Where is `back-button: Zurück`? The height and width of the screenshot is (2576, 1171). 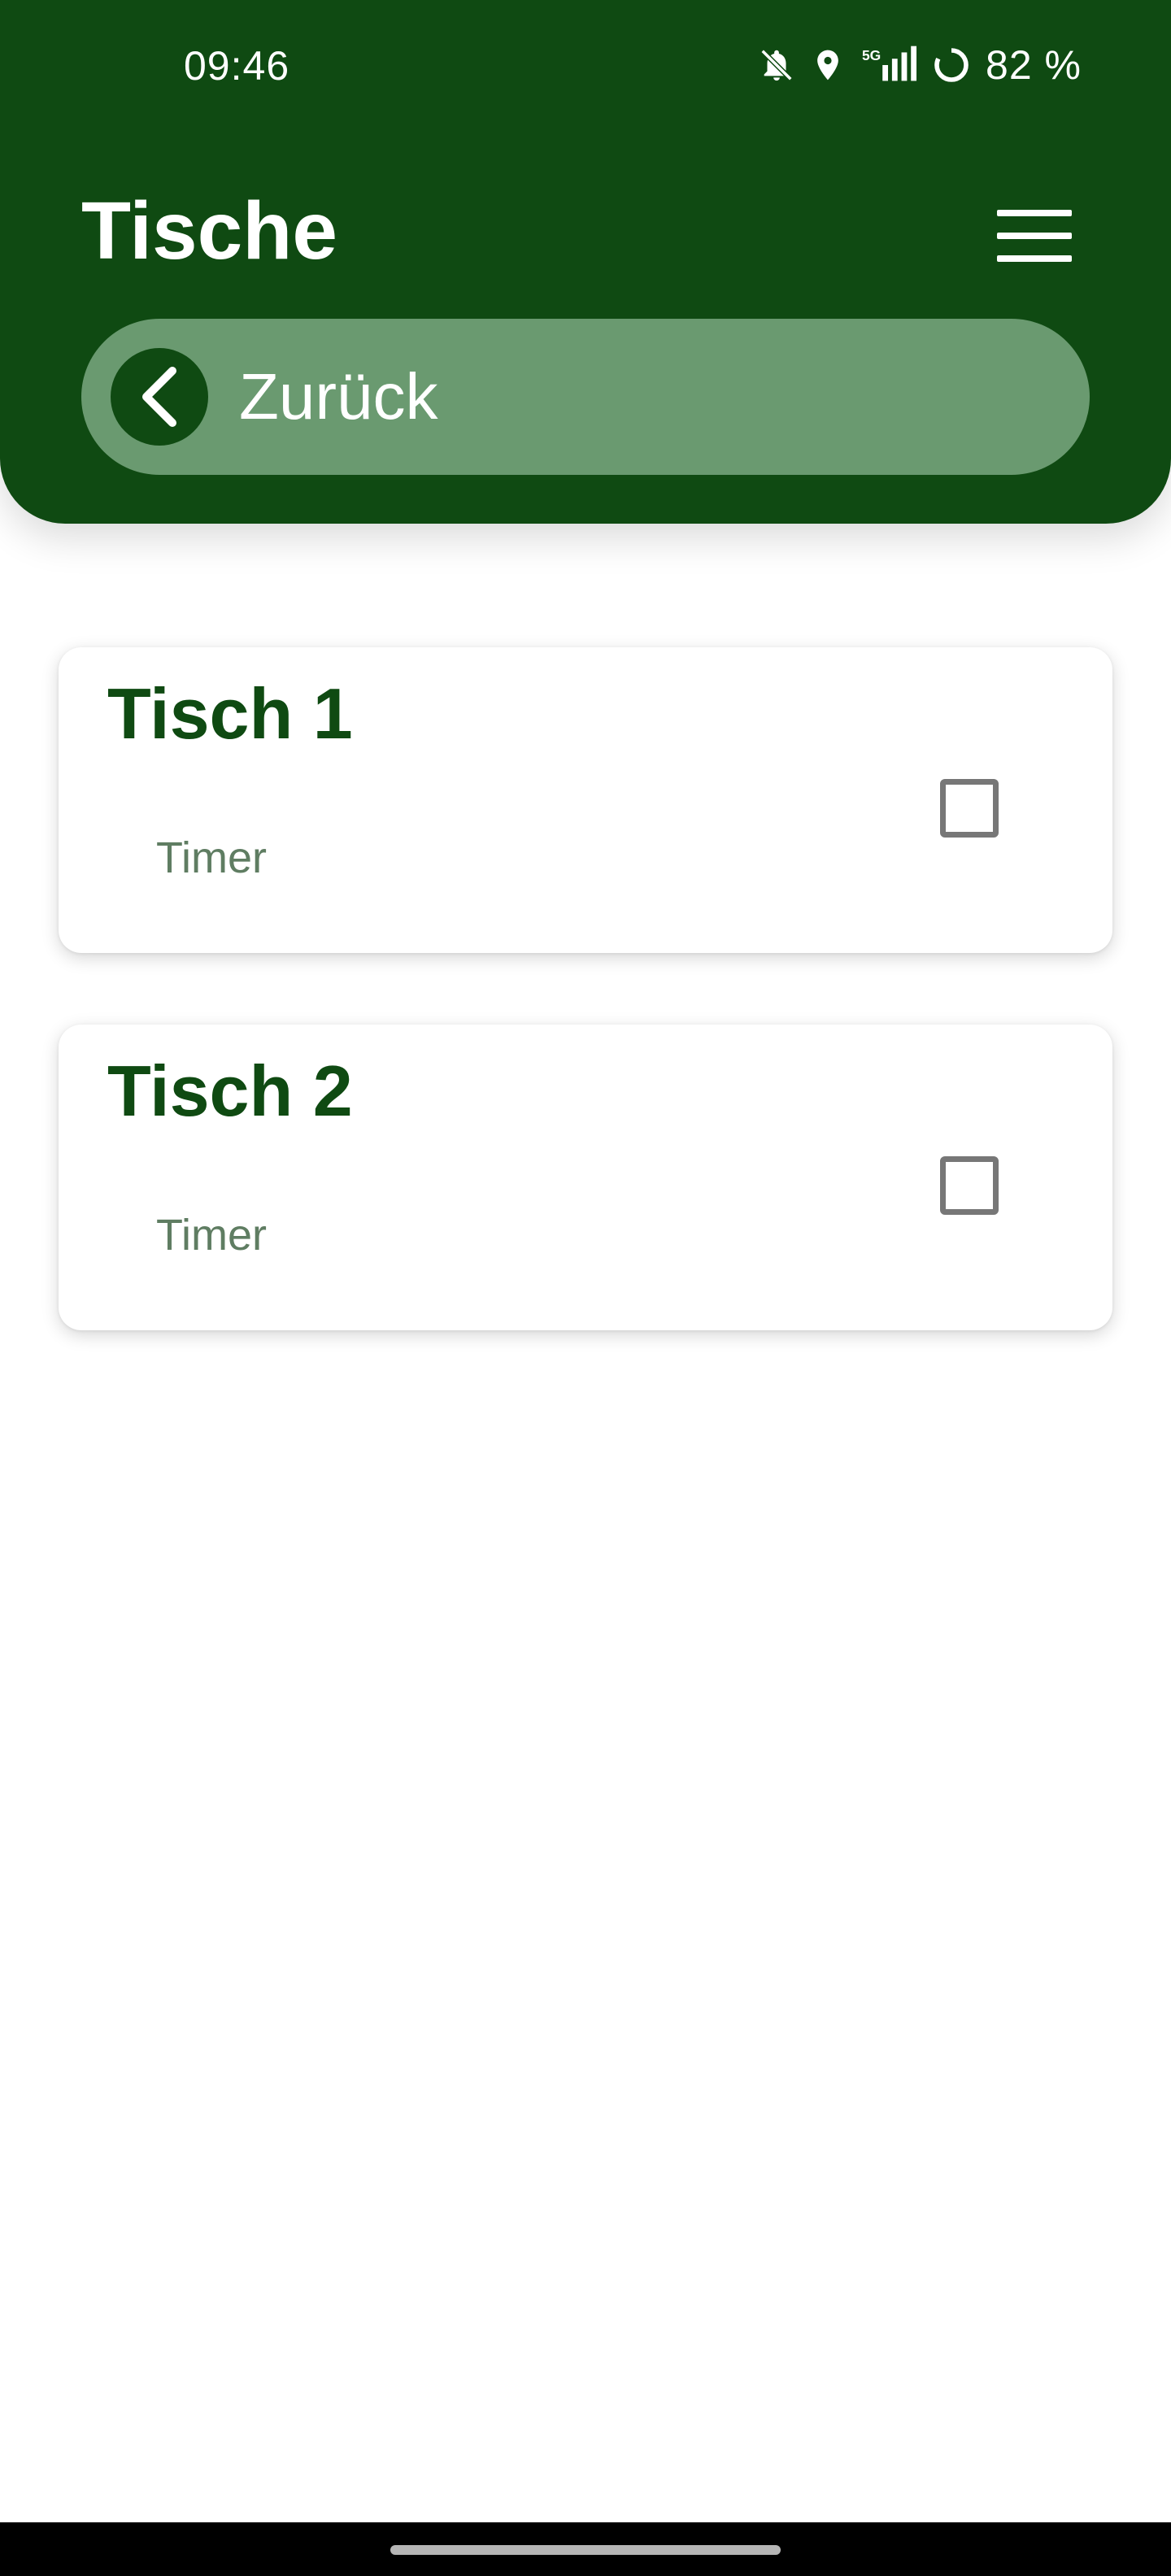
back-button: Zurück is located at coordinates (585, 397).